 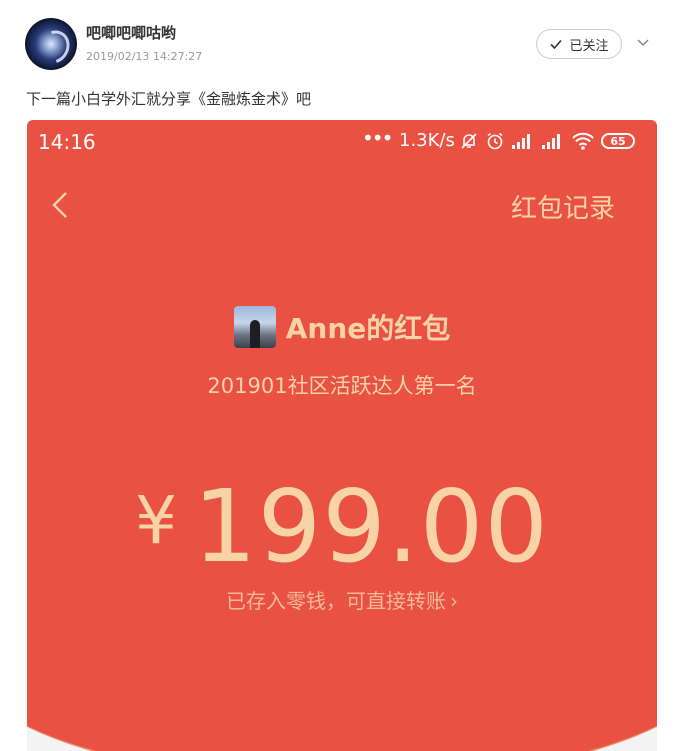 I want to click on post-text: 下一篇小白学外汇就分享《金融炼金术》吧, so click(x=169, y=99).